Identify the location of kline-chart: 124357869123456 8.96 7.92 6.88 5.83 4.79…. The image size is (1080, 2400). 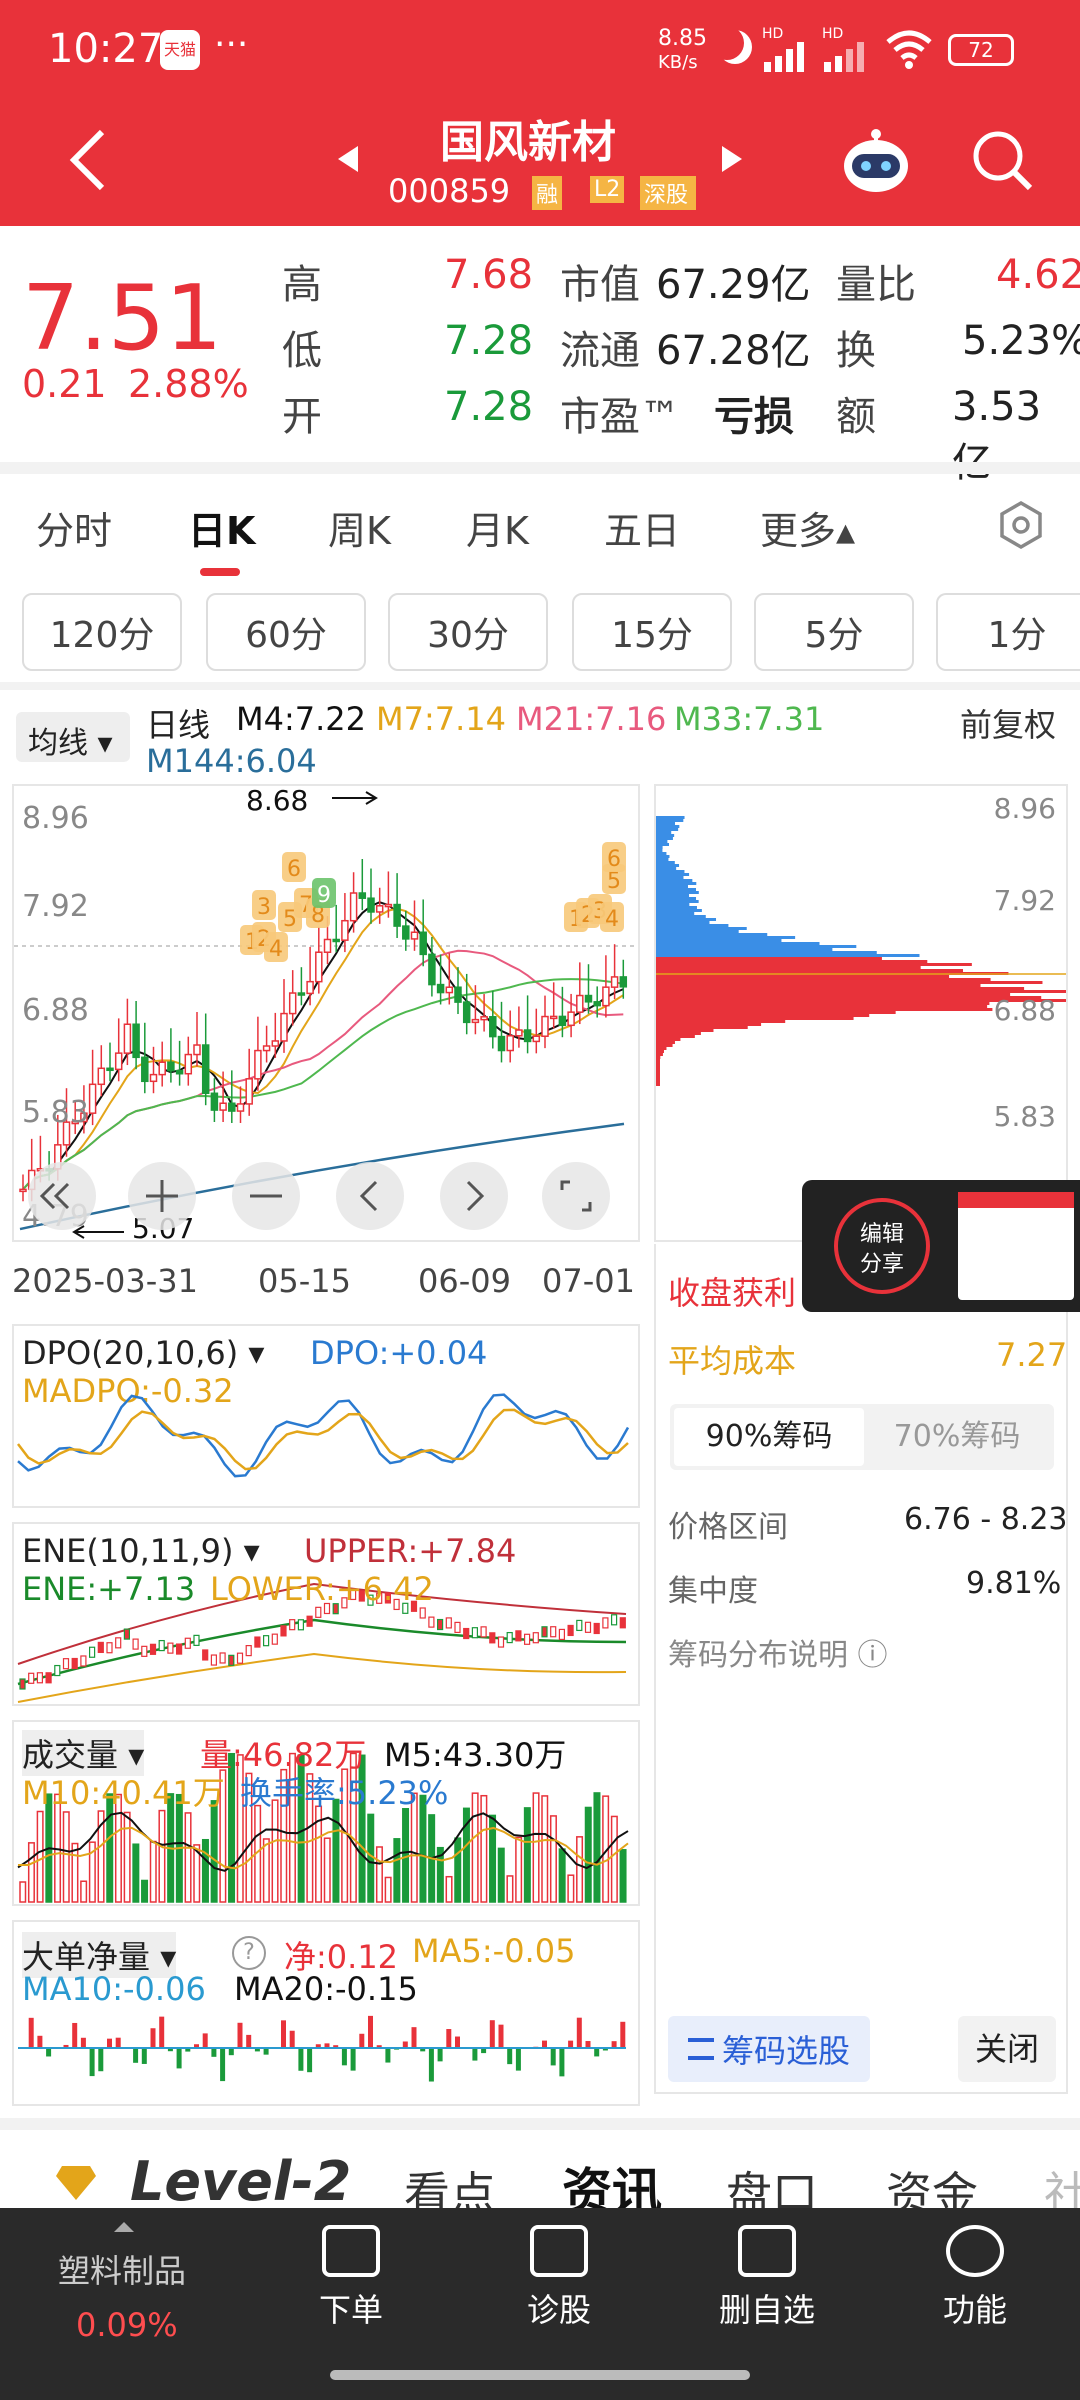
(326, 1014).